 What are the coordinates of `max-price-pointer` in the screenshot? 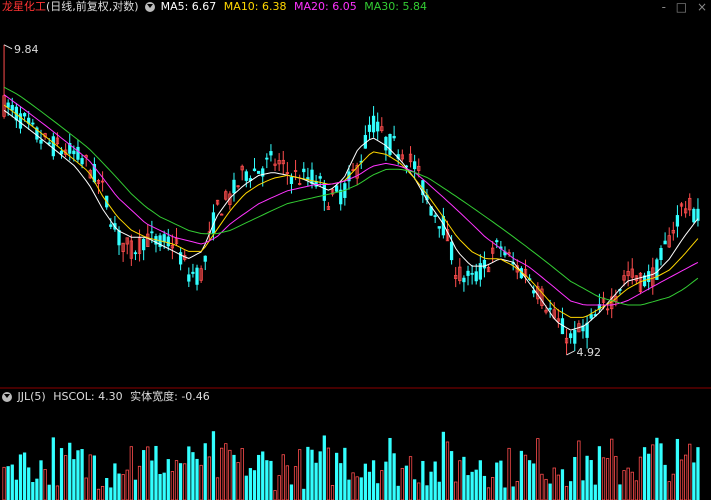 It's located at (8, 47).